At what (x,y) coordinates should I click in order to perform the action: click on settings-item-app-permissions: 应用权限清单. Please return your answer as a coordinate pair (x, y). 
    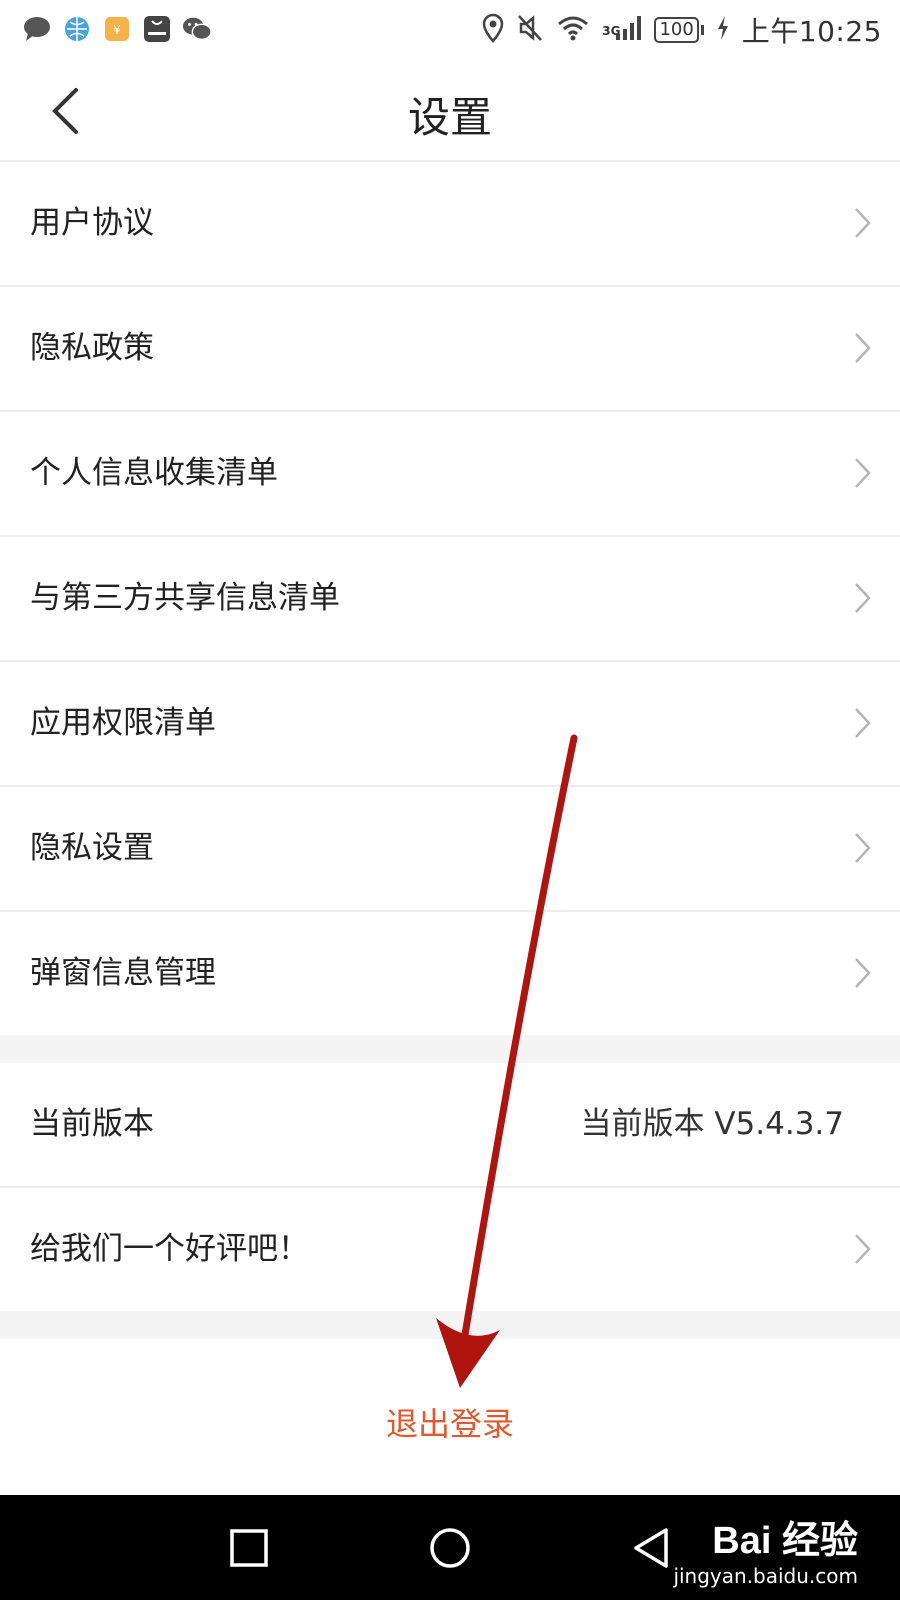
    Looking at the image, I should click on (450, 724).